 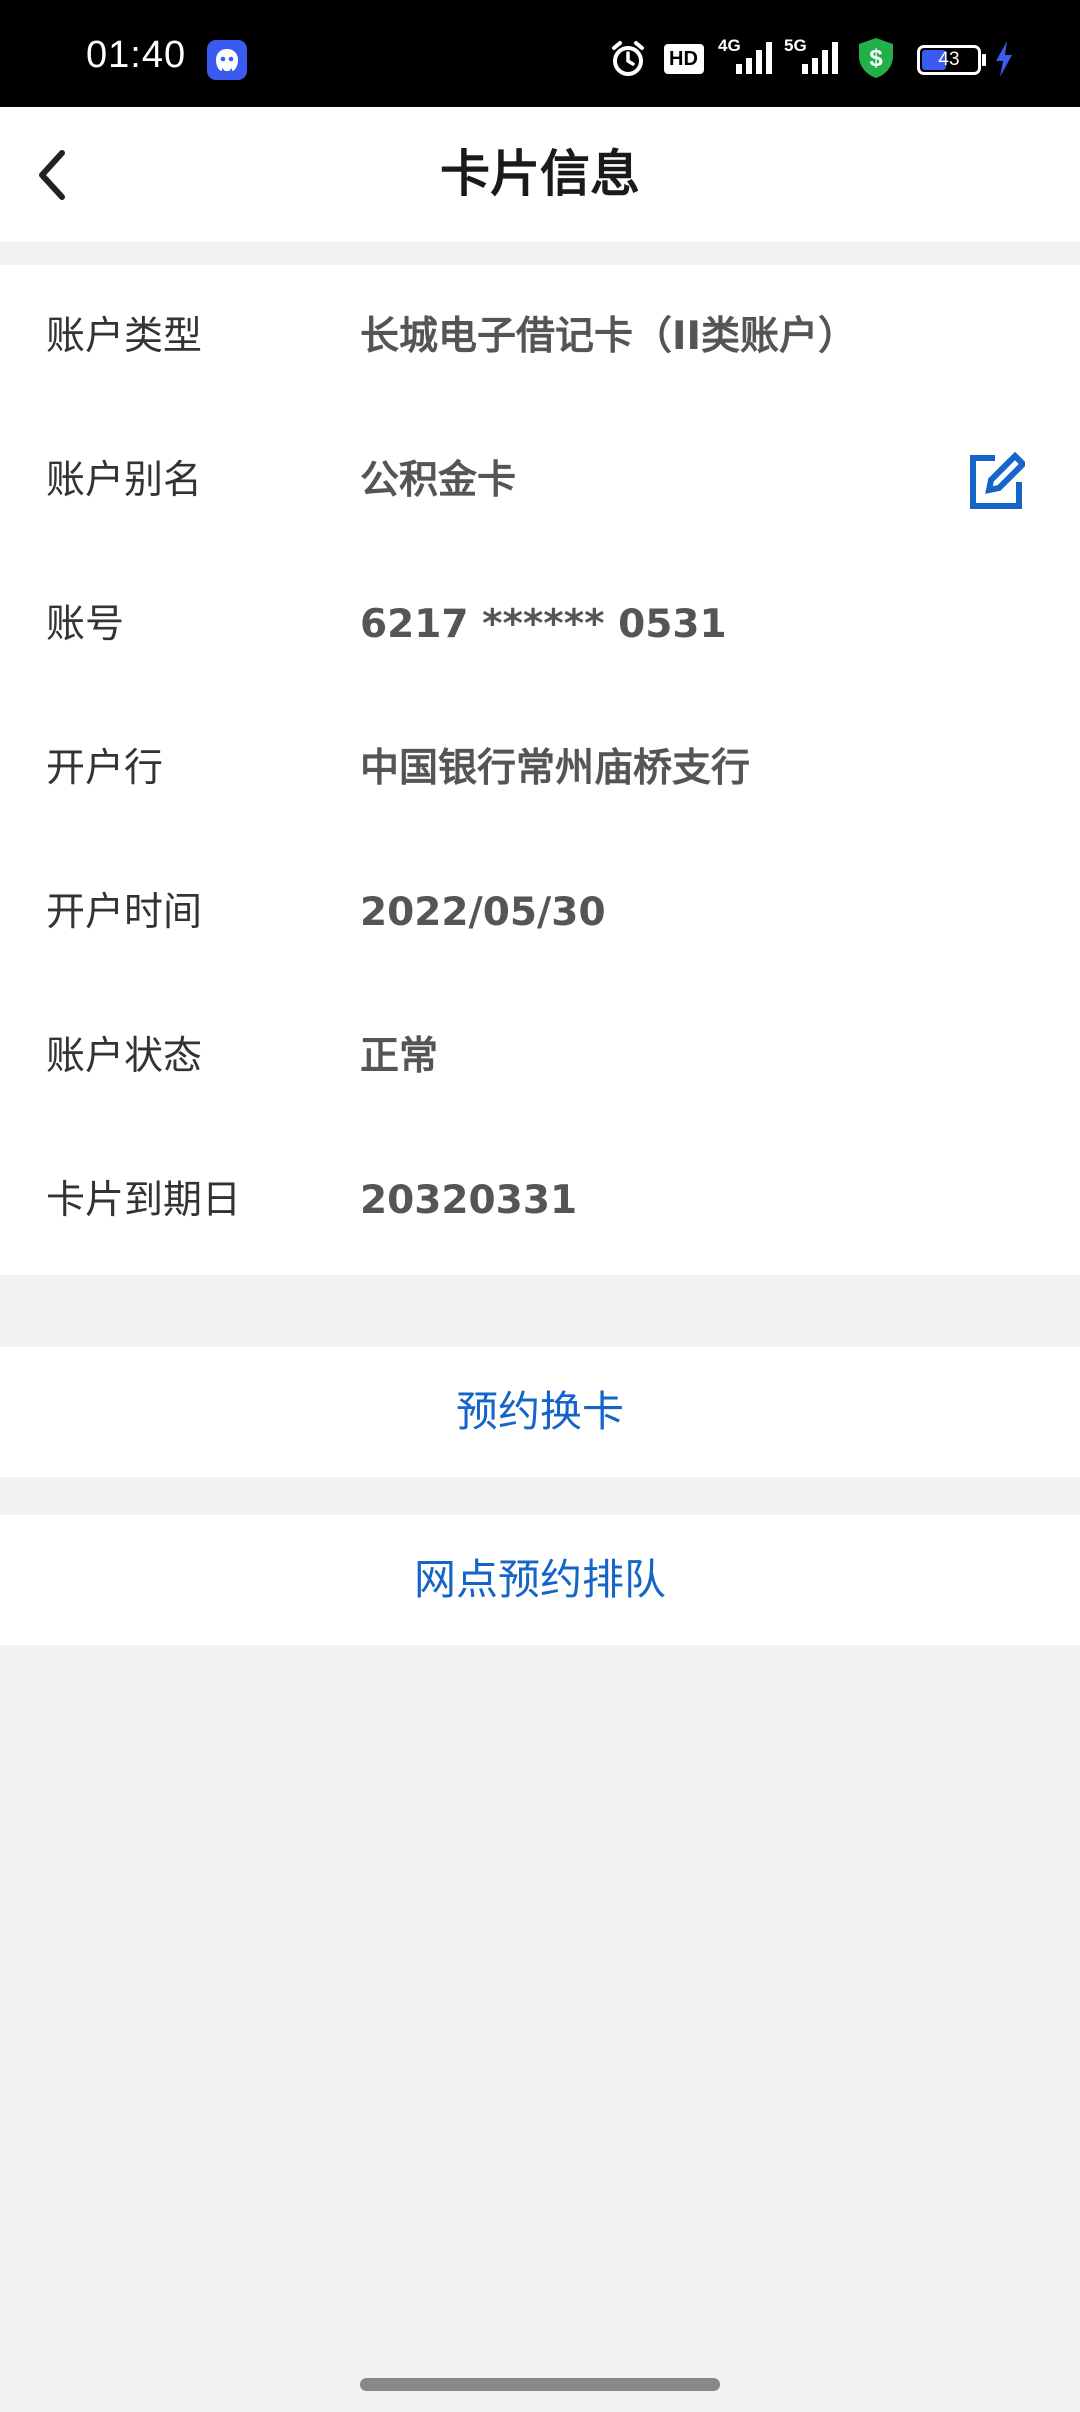 What do you see at coordinates (540, 2384) in the screenshot?
I see `home-indicator` at bounding box center [540, 2384].